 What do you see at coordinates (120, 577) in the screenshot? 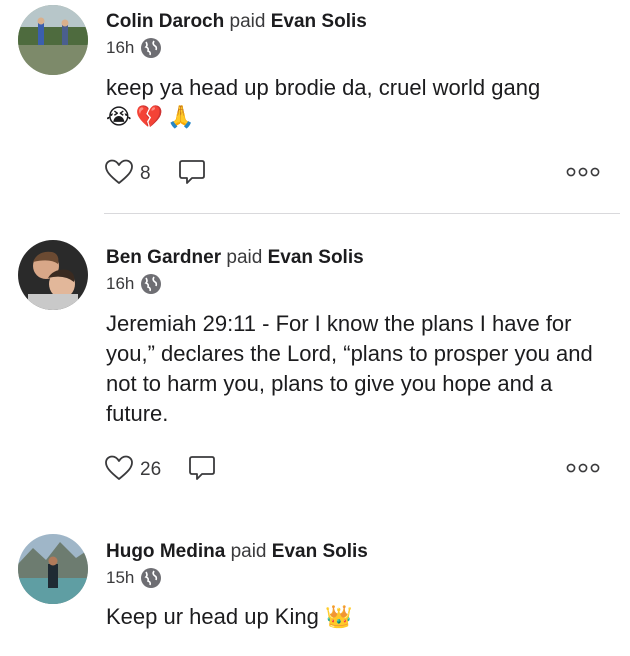
I see `timestamp: 15h` at bounding box center [120, 577].